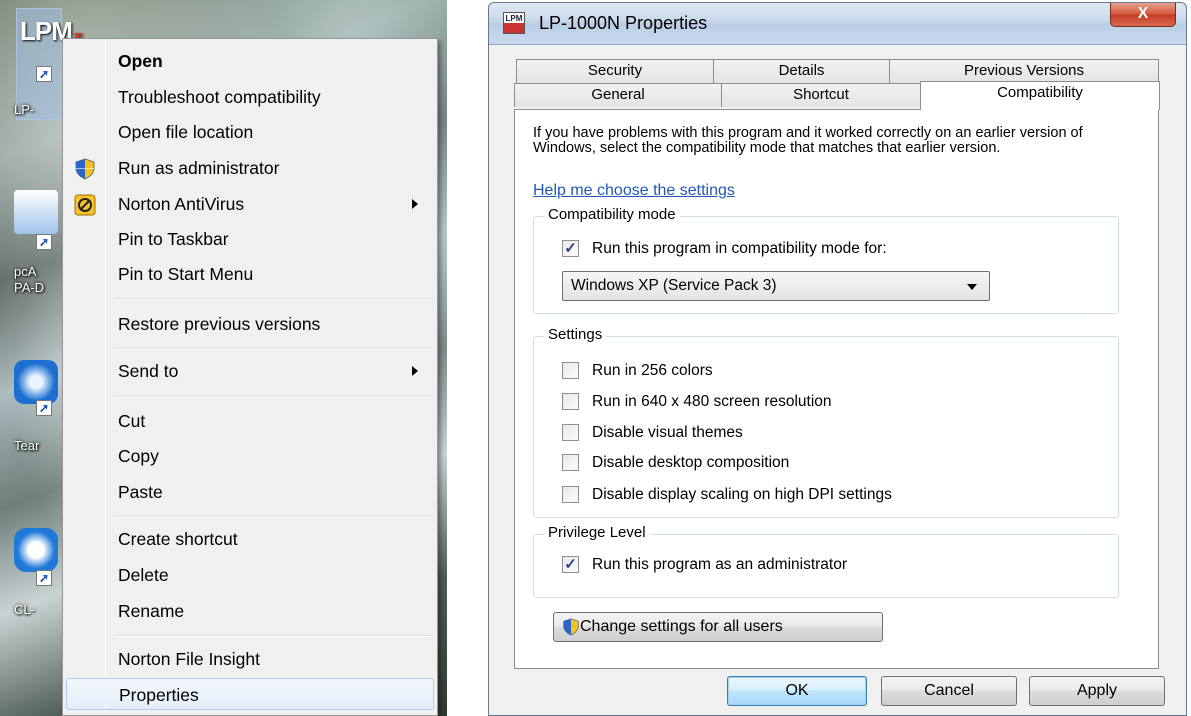 This screenshot has height=716, width=1191. What do you see at coordinates (173, 239) in the screenshot?
I see `menu-item-label: Pin to Taskbar` at bounding box center [173, 239].